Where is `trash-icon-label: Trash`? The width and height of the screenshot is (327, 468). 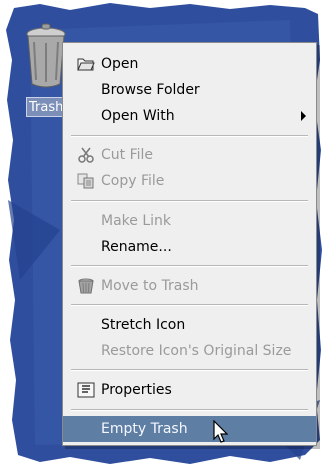 trash-icon-label: Trash is located at coordinates (46, 107).